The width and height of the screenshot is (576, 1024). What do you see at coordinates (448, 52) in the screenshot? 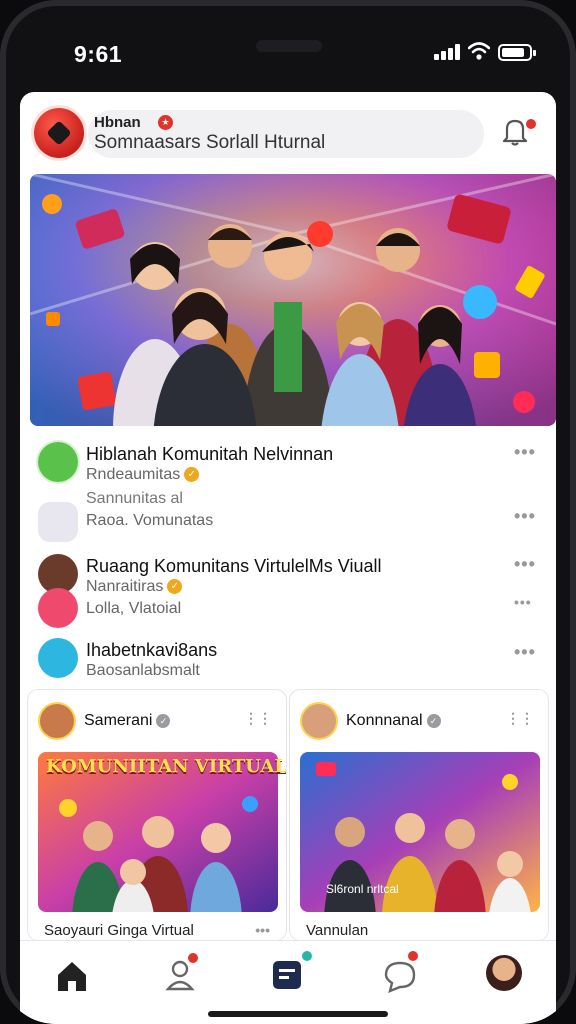
I see `signal-icon` at bounding box center [448, 52].